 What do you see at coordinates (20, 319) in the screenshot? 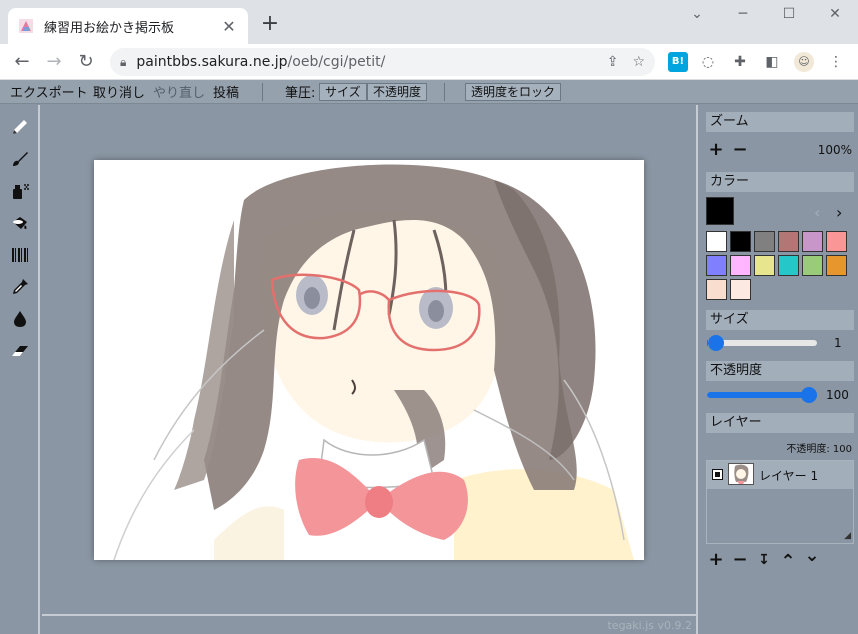
I see `blur-drop-icon` at bounding box center [20, 319].